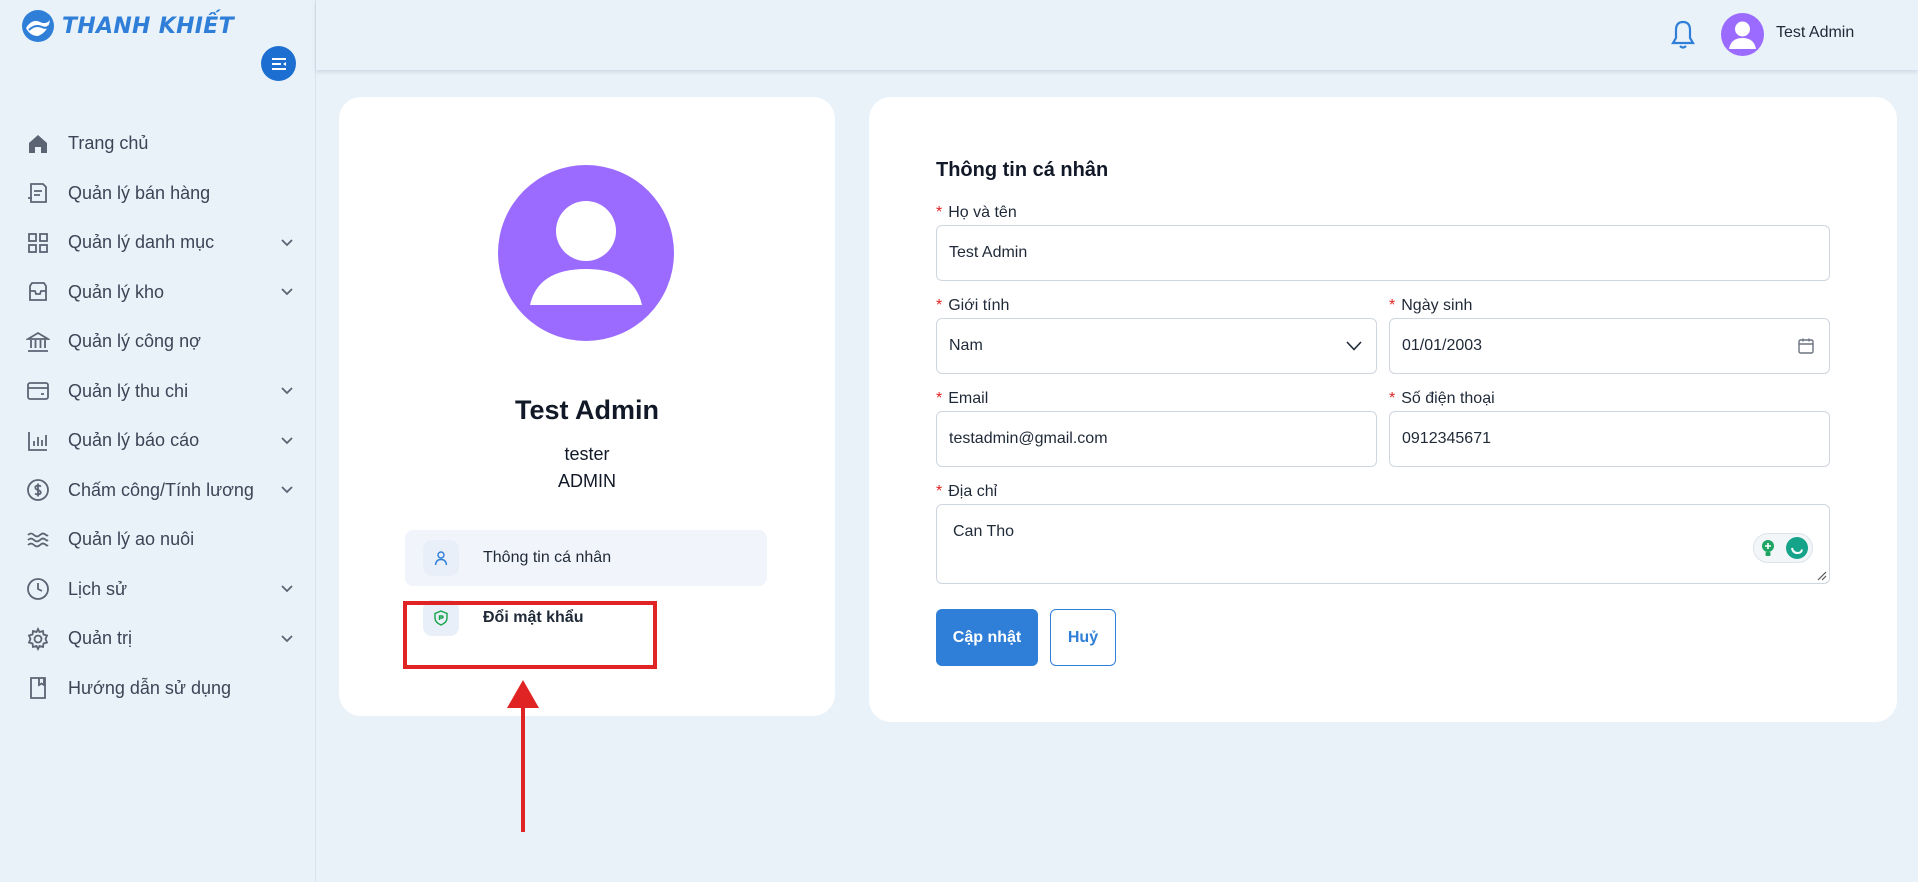  Describe the element at coordinates (1117, 35) in the screenshot. I see `top-header: Test Admin` at that location.